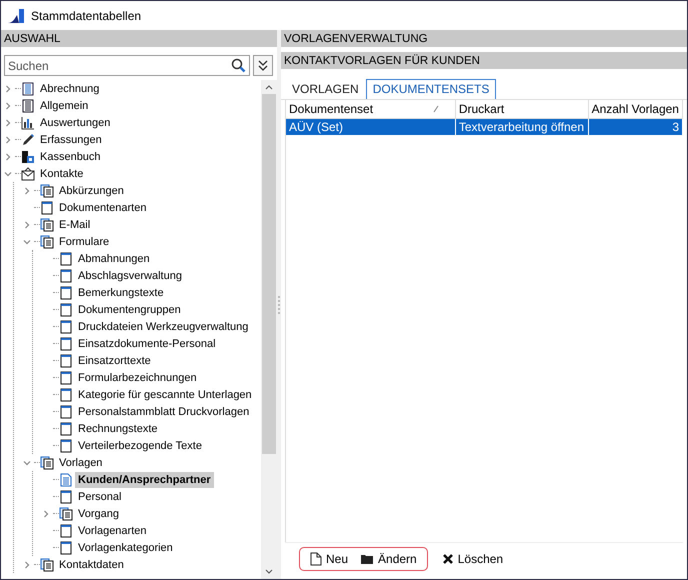  I want to click on panel-header: AUSWAHL, so click(139, 38).